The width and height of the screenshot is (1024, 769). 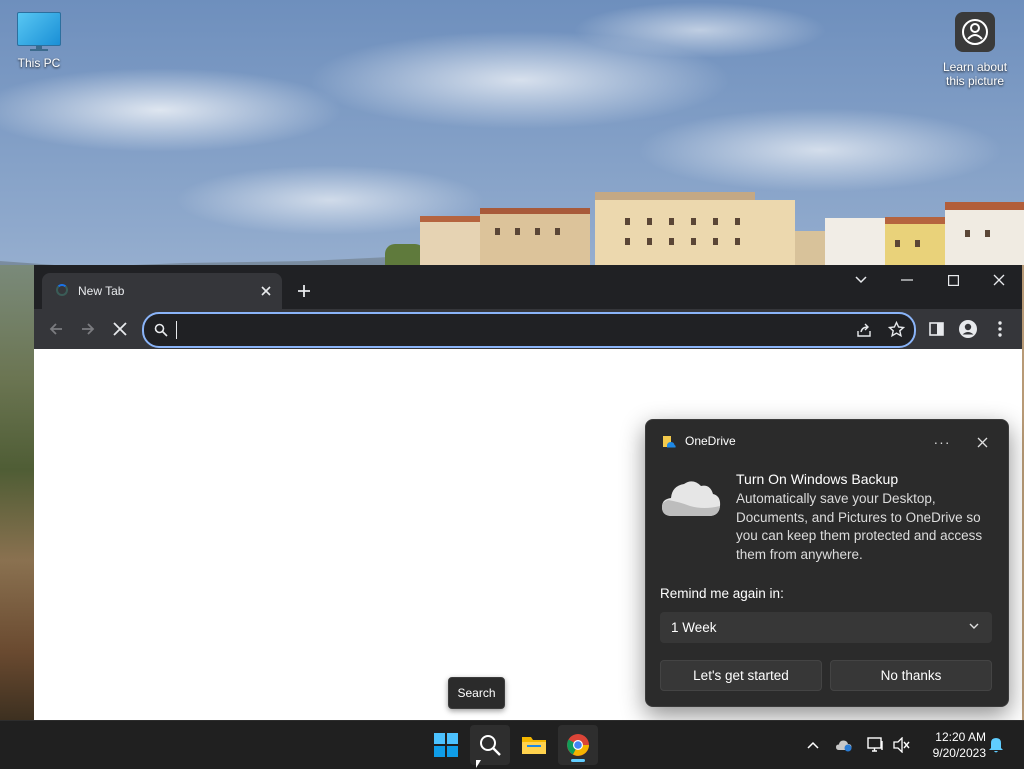 I want to click on back-button, so click(x=56, y=329).